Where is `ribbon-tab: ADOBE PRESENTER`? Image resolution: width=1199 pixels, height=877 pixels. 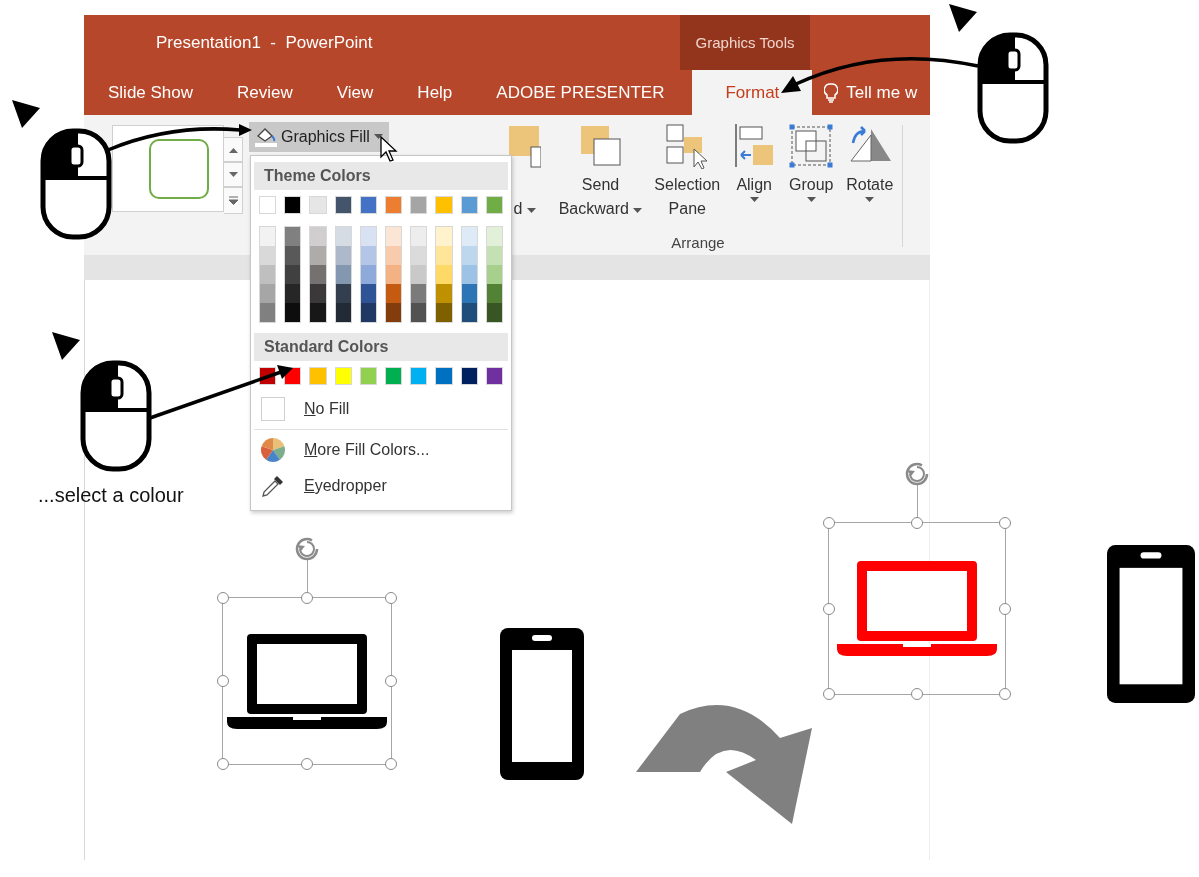
ribbon-tab: ADOBE PRESENTER is located at coordinates (580, 92).